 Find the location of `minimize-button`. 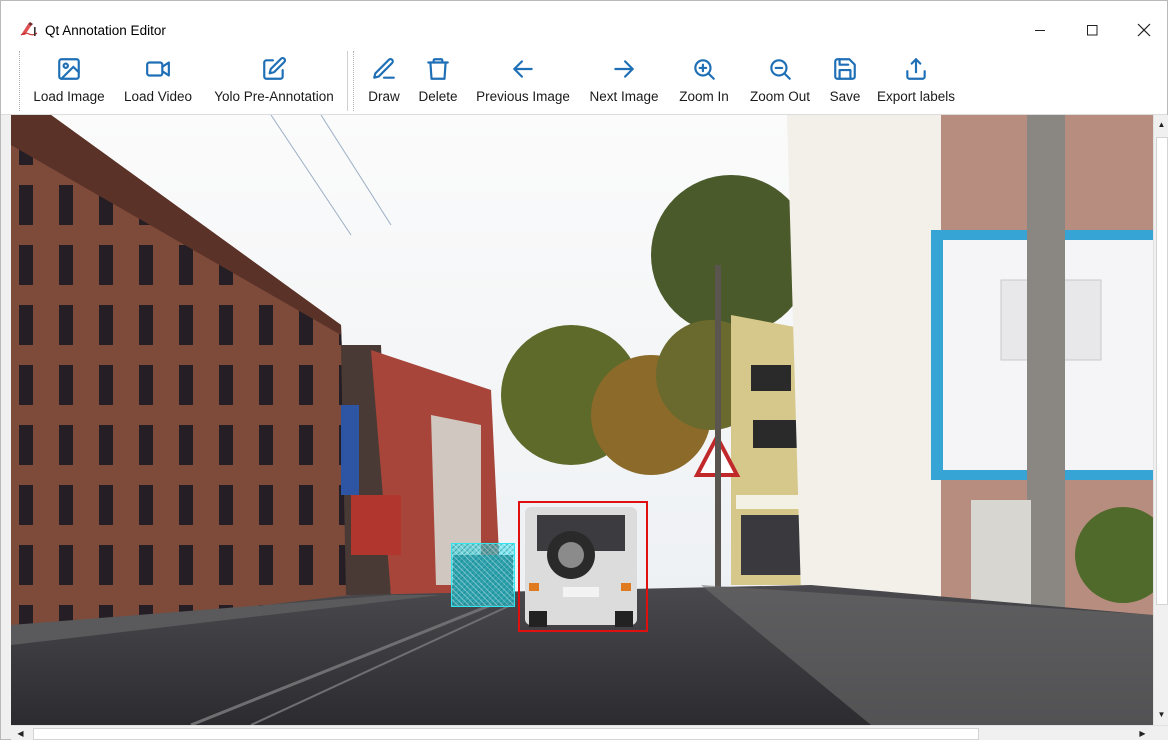

minimize-button is located at coordinates (1040, 30).